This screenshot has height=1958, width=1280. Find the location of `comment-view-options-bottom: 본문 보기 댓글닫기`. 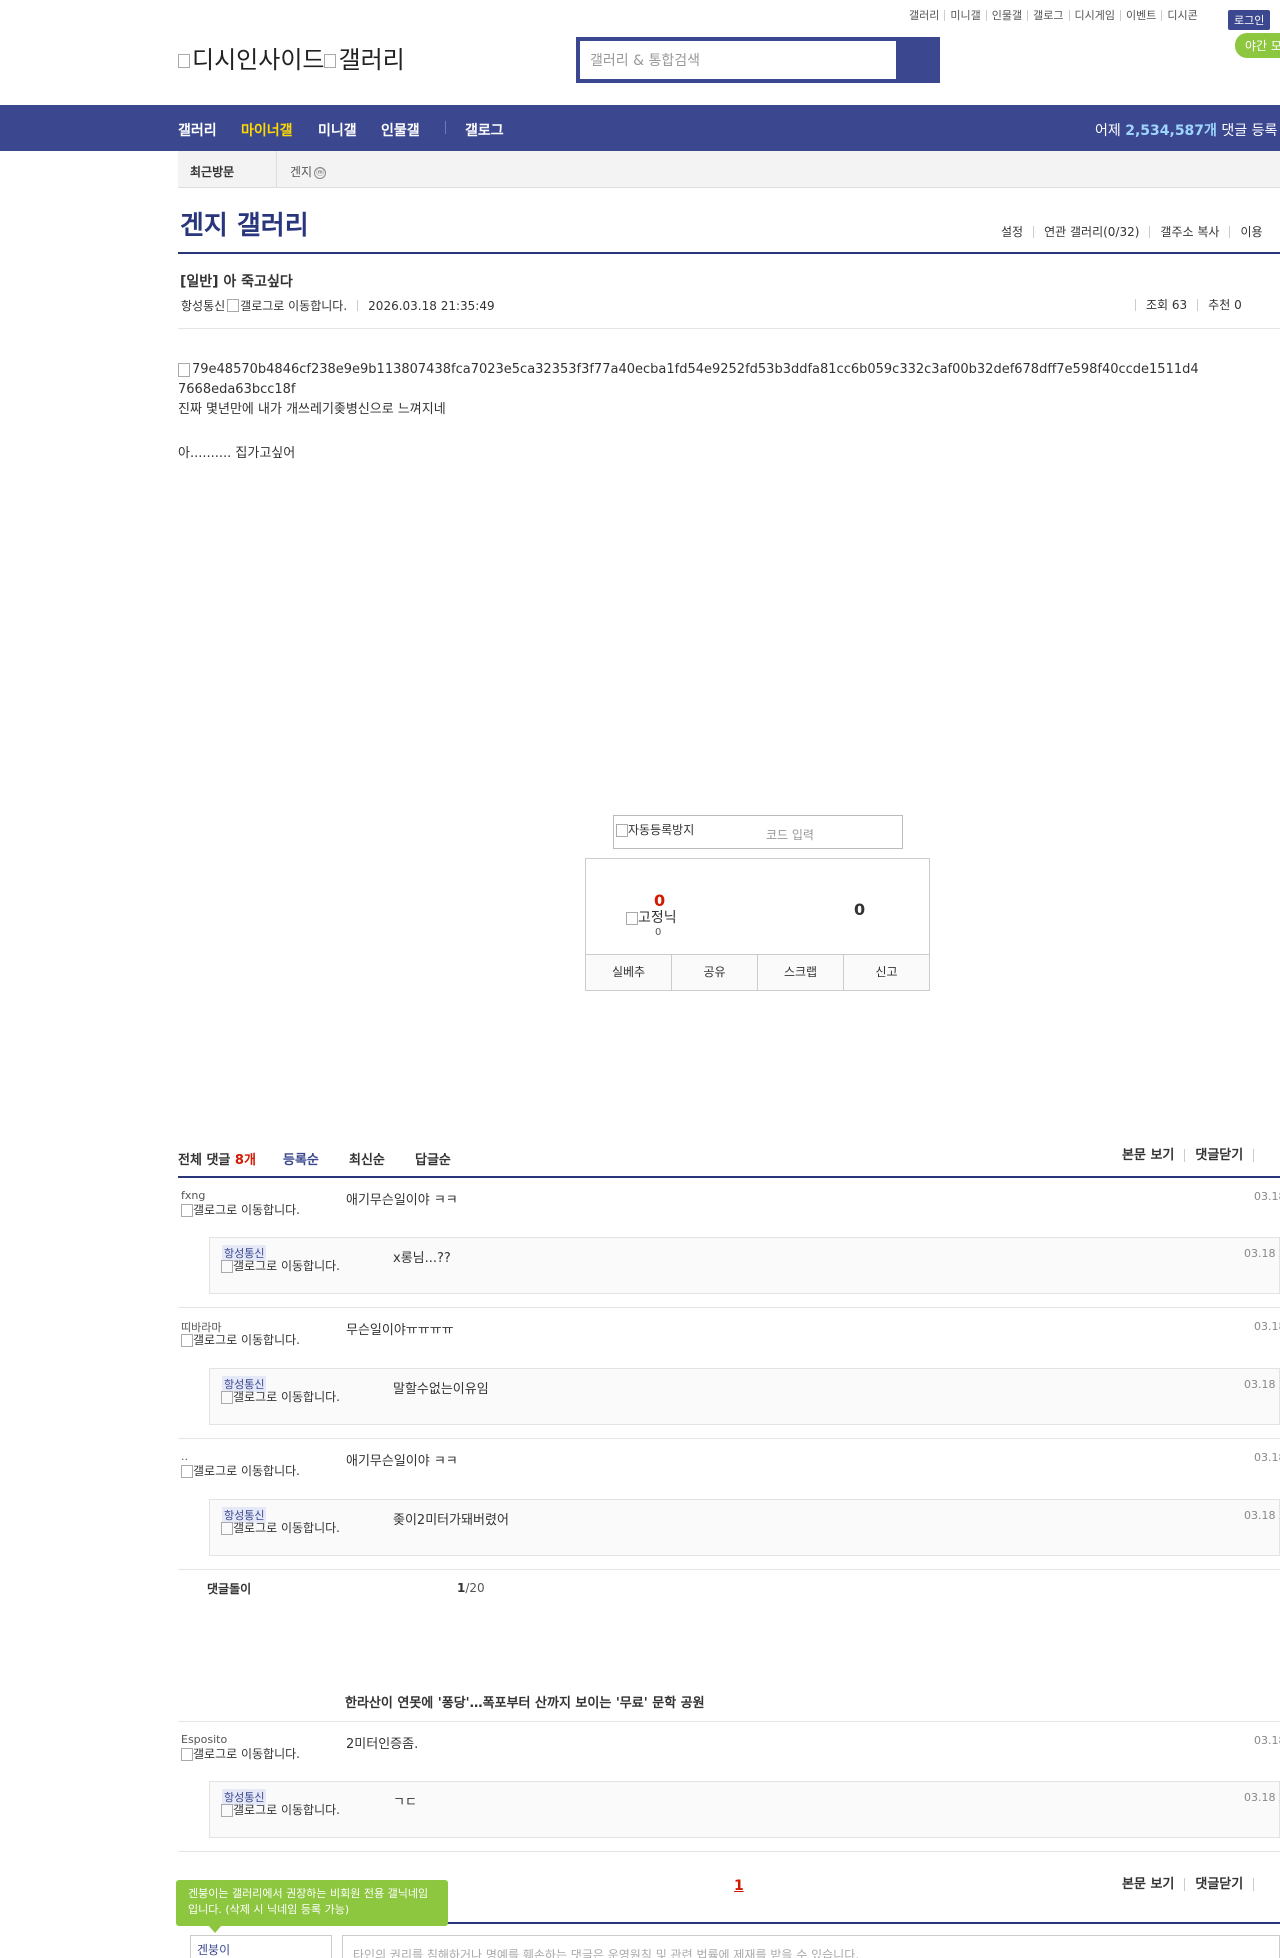

comment-view-options-bottom: 본문 보기 댓글닫기 is located at coordinates (1198, 1884).